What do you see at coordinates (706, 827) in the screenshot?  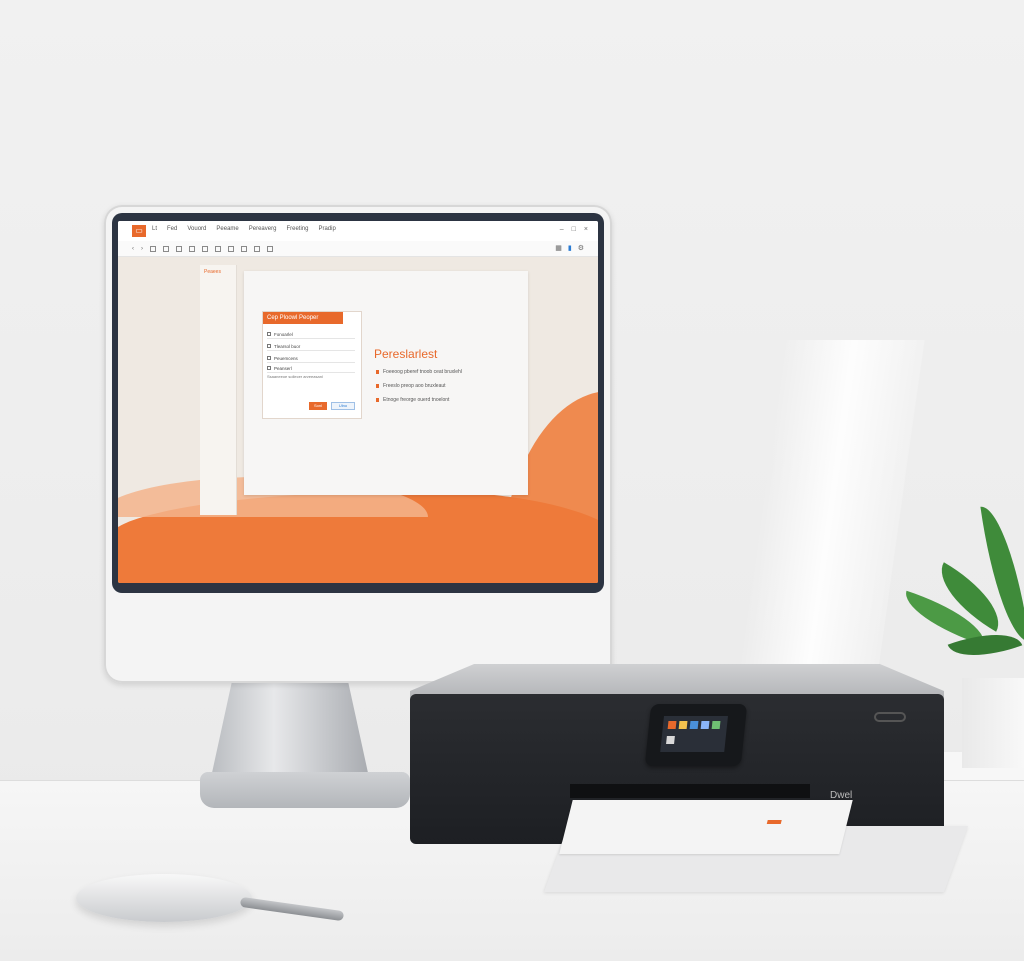 I see `printed-page` at bounding box center [706, 827].